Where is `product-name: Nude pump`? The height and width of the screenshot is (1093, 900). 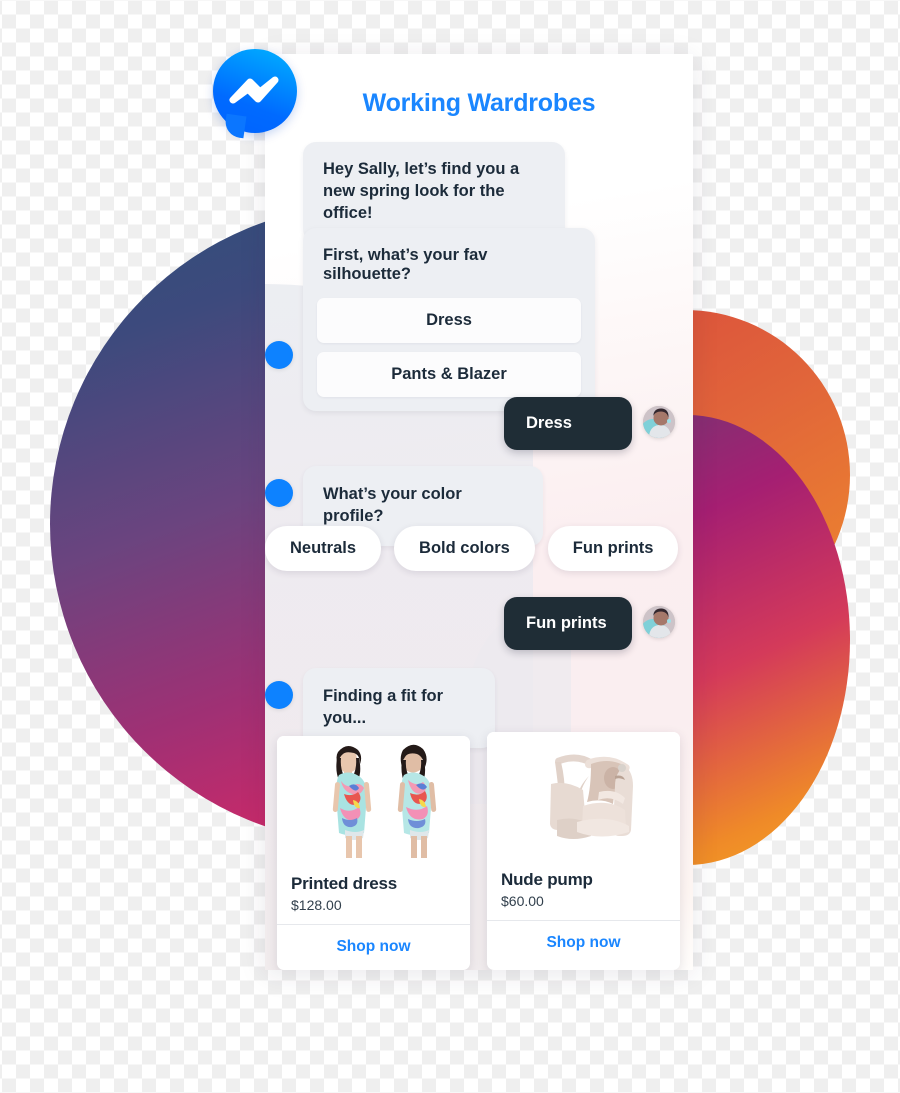
product-name: Nude pump is located at coordinates (547, 879).